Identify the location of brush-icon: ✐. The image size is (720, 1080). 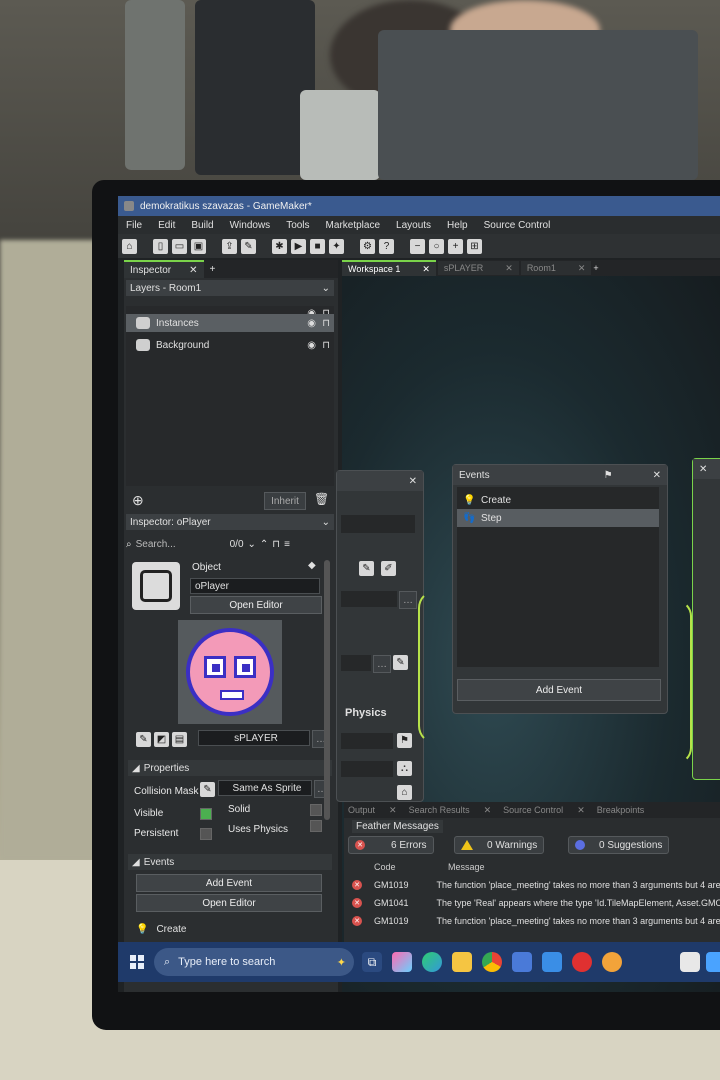
(388, 568).